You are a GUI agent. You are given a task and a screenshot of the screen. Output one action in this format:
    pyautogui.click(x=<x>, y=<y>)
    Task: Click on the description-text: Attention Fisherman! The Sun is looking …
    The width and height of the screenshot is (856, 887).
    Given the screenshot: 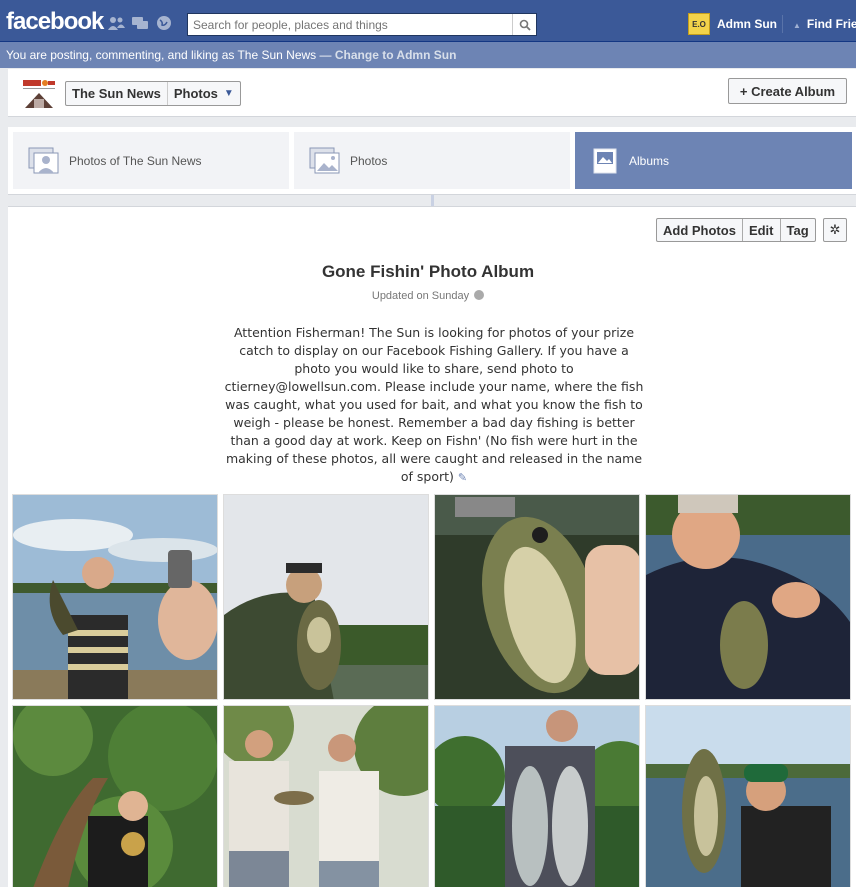 What is the action you would take?
    pyautogui.click(x=434, y=404)
    